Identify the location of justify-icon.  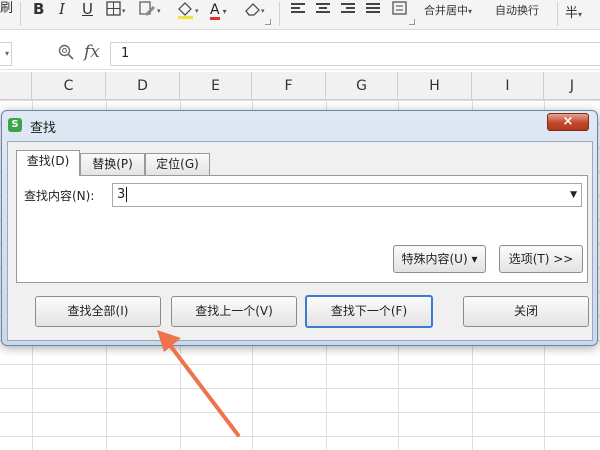
(373, 9).